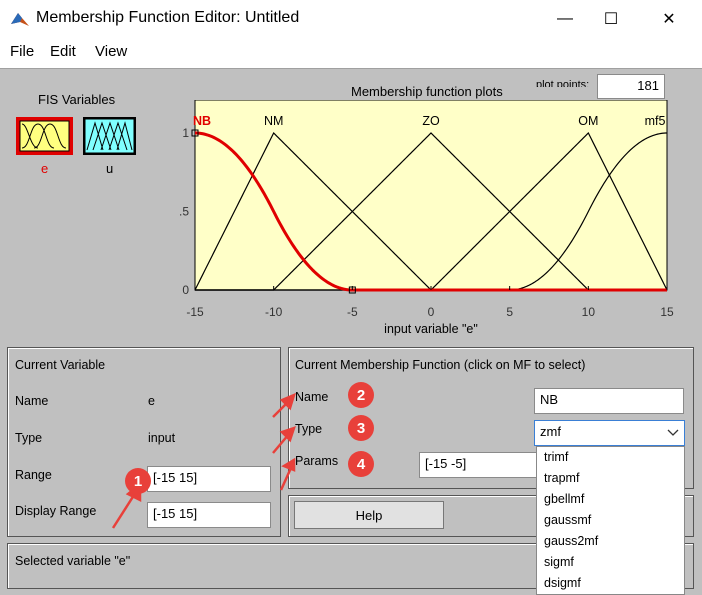  What do you see at coordinates (352, 312) in the screenshot?
I see `x-tick-label: -5` at bounding box center [352, 312].